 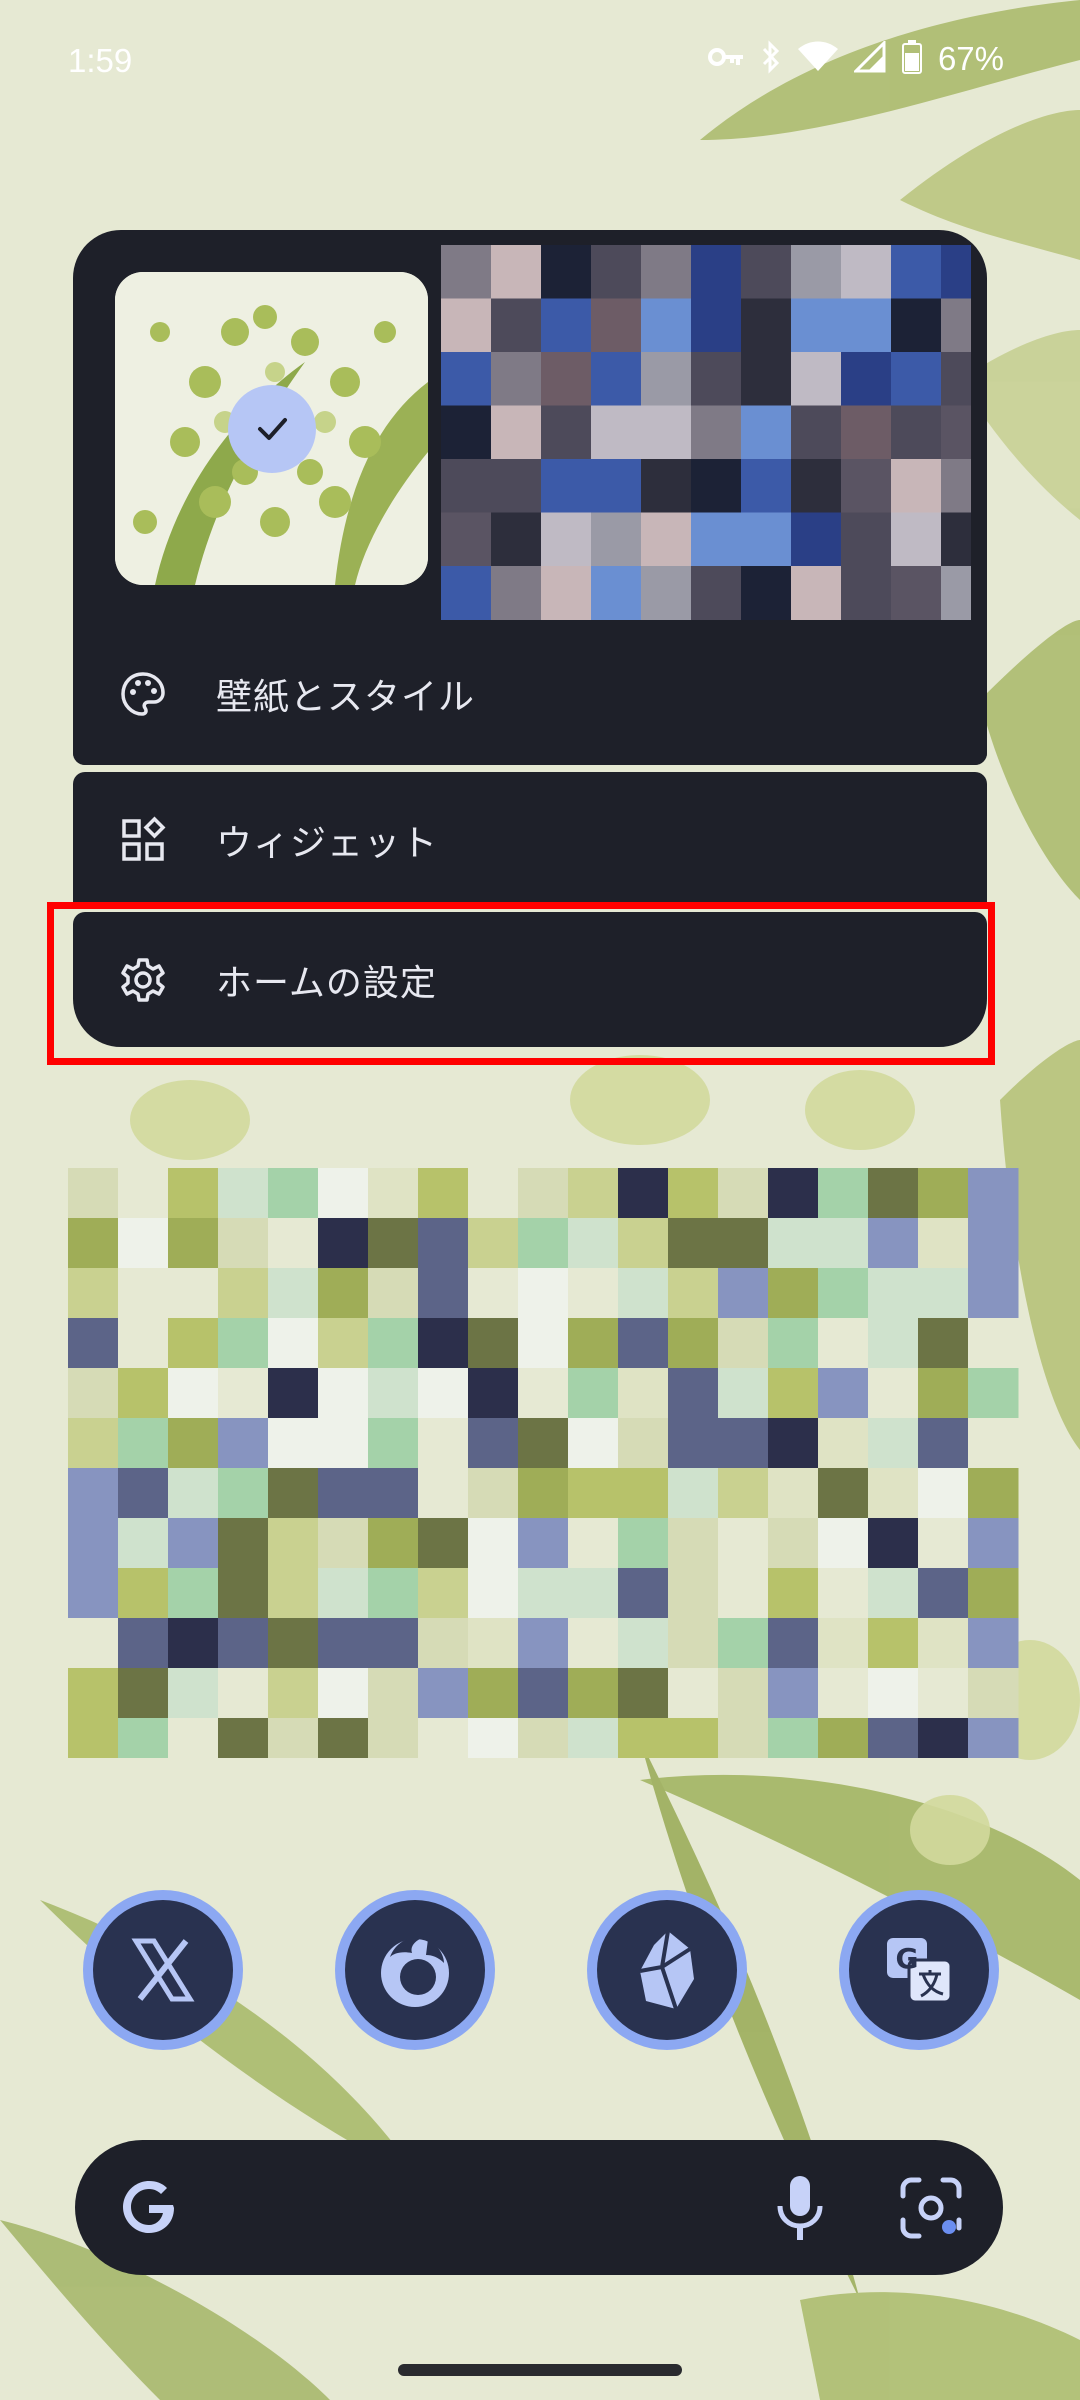 What do you see at coordinates (771, 59) in the screenshot?
I see `bluetooth-icon` at bounding box center [771, 59].